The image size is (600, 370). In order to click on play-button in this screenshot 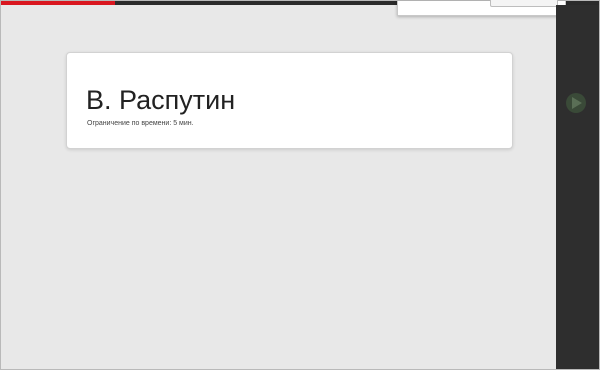, I will do `click(576, 103)`.